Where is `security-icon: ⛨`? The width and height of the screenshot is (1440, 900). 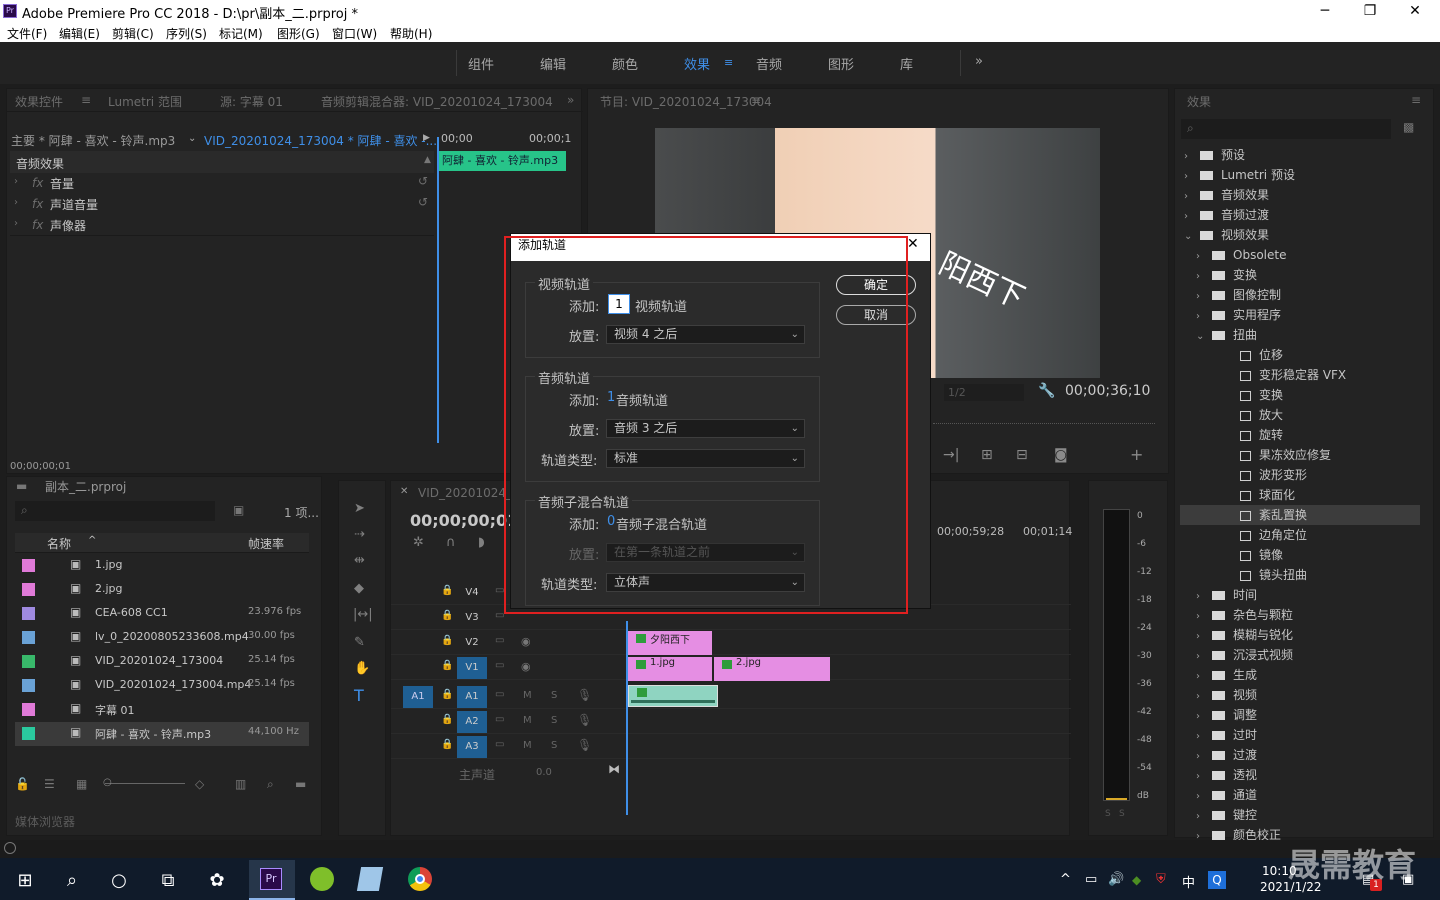 security-icon: ⛨ is located at coordinates (1161, 879).